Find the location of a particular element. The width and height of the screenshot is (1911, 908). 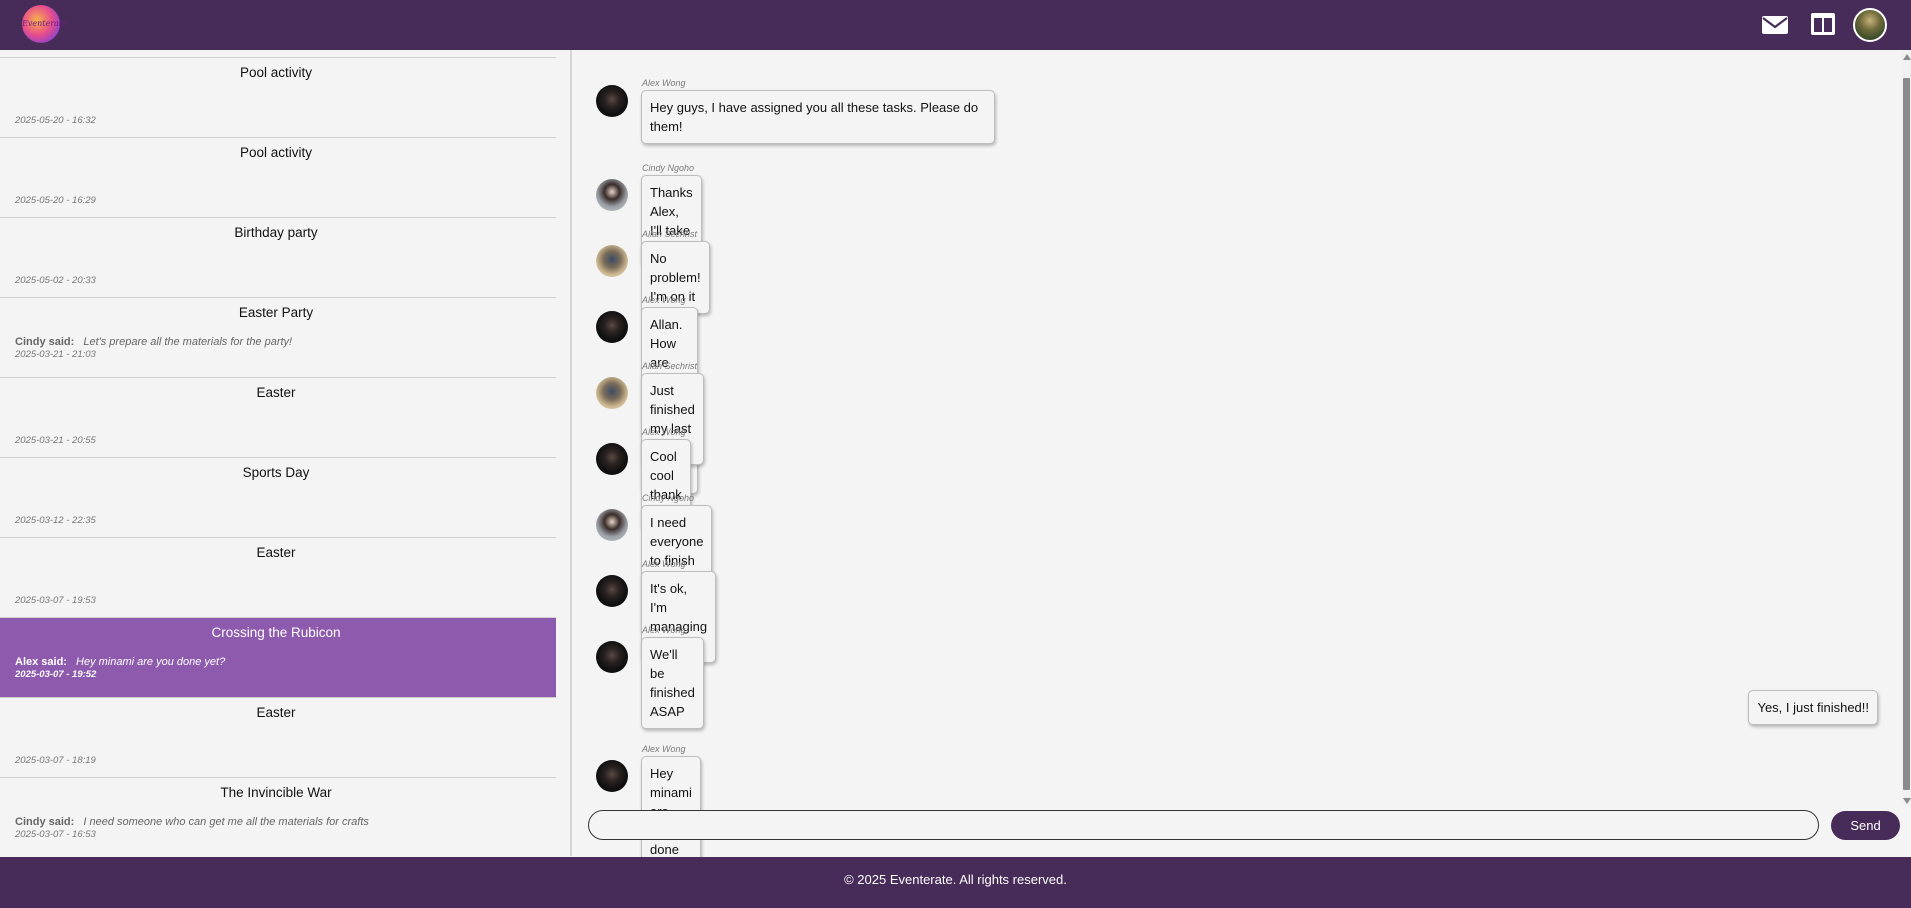

chat-list-item: Easter 2025-03-07 - 19:53 is located at coordinates (278, 578).